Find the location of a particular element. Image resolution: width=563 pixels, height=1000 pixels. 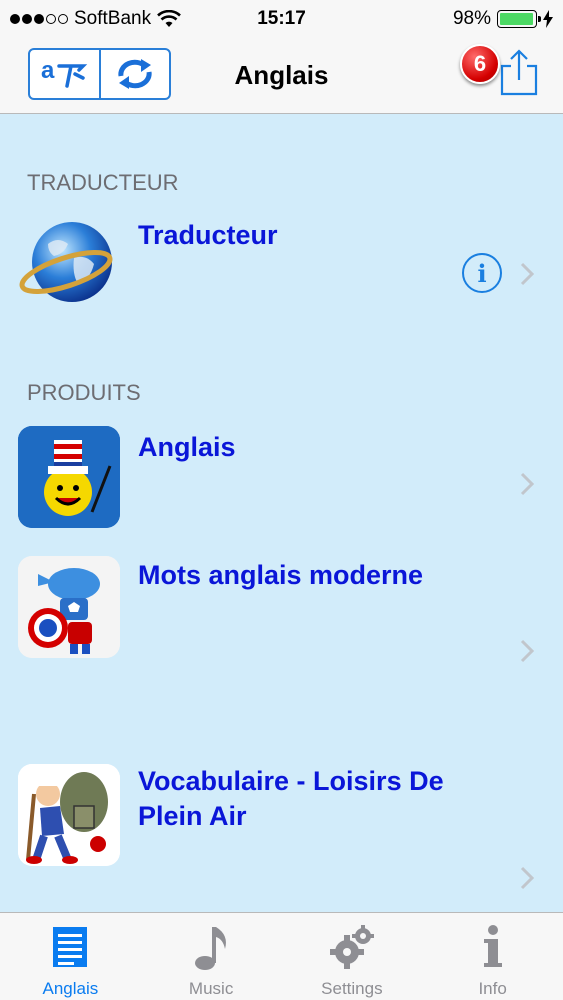

navigation-bar: a Anglais 6 is located at coordinates (281, 76).